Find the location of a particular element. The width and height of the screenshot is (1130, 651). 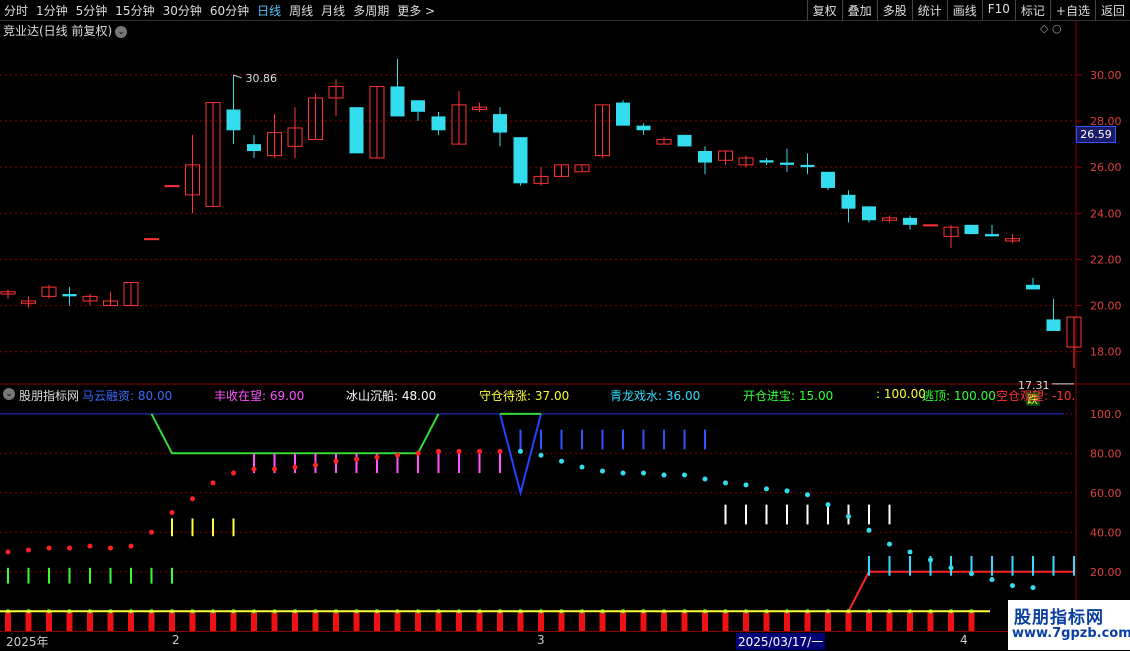

watermark-title: 股朋指标网 is located at coordinates (1059, 618).